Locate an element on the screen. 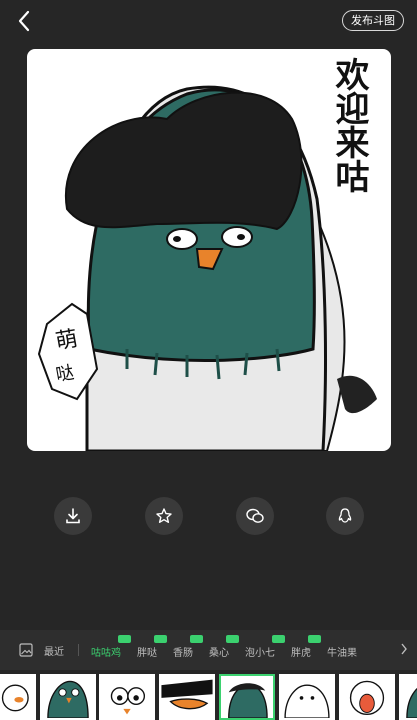 This screenshot has width=417, height=720. download-icon is located at coordinates (73, 516).